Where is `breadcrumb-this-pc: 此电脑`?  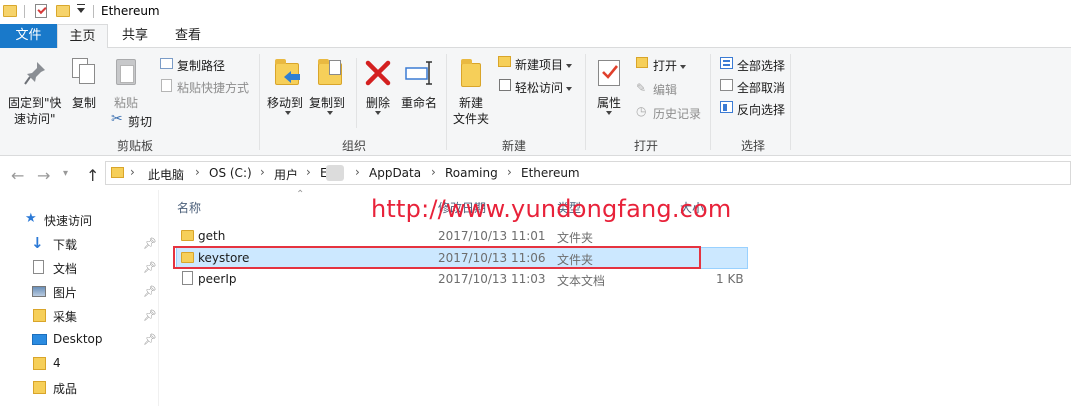
breadcrumb-this-pc: 此电脑 is located at coordinates (166, 174).